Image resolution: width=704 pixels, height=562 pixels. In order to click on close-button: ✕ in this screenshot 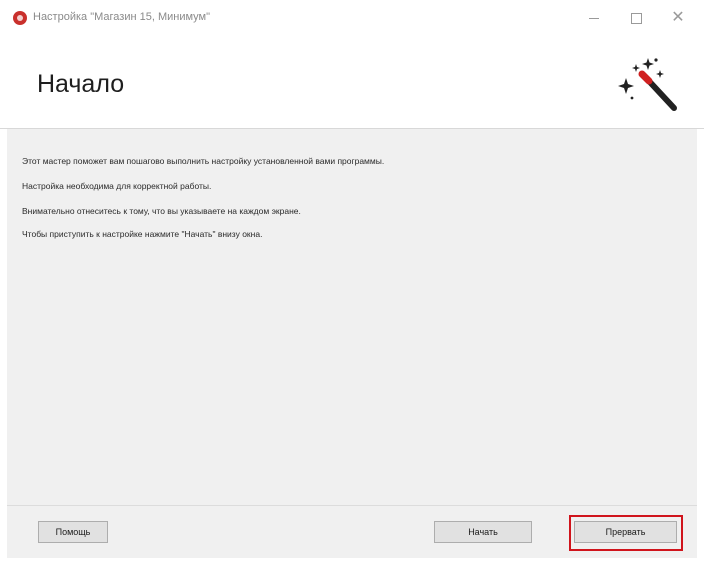, I will do `click(678, 18)`.